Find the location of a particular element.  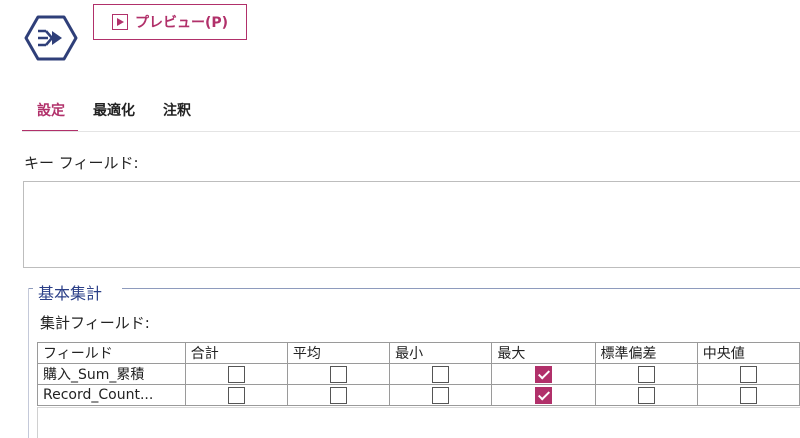

column-header-stddev: 標準偏差 is located at coordinates (646, 353).